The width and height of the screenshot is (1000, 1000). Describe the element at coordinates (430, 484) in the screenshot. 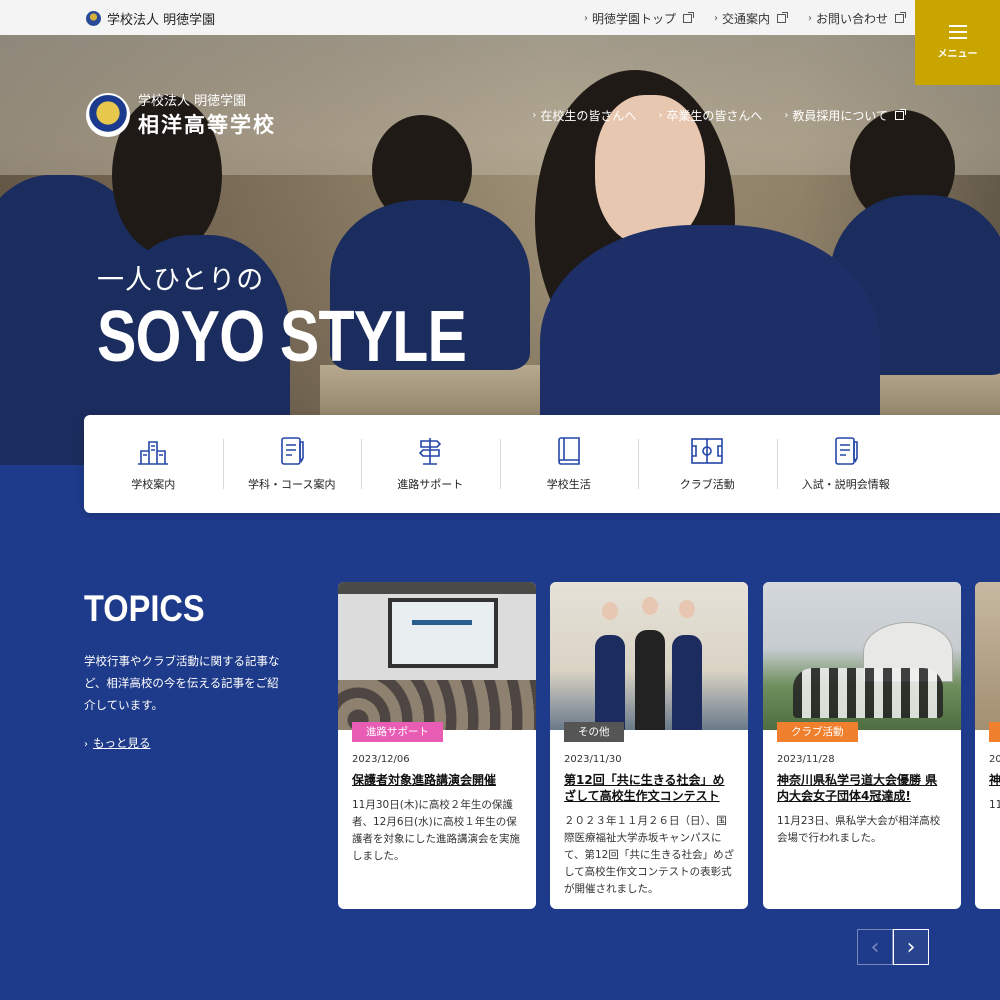

I see `quicknav-label: 進路サポート` at that location.